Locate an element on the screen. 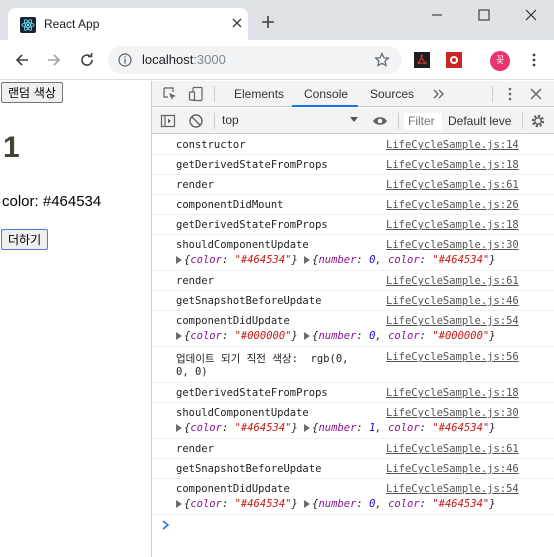 The height and width of the screenshot is (557, 554). clear-console-icon is located at coordinates (196, 121).